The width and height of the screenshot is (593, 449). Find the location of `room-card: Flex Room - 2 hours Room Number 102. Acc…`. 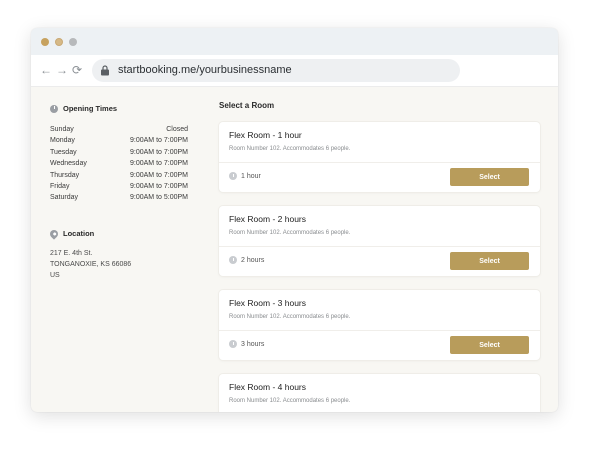

room-card: Flex Room - 2 hours Room Number 102. Acc… is located at coordinates (379, 241).